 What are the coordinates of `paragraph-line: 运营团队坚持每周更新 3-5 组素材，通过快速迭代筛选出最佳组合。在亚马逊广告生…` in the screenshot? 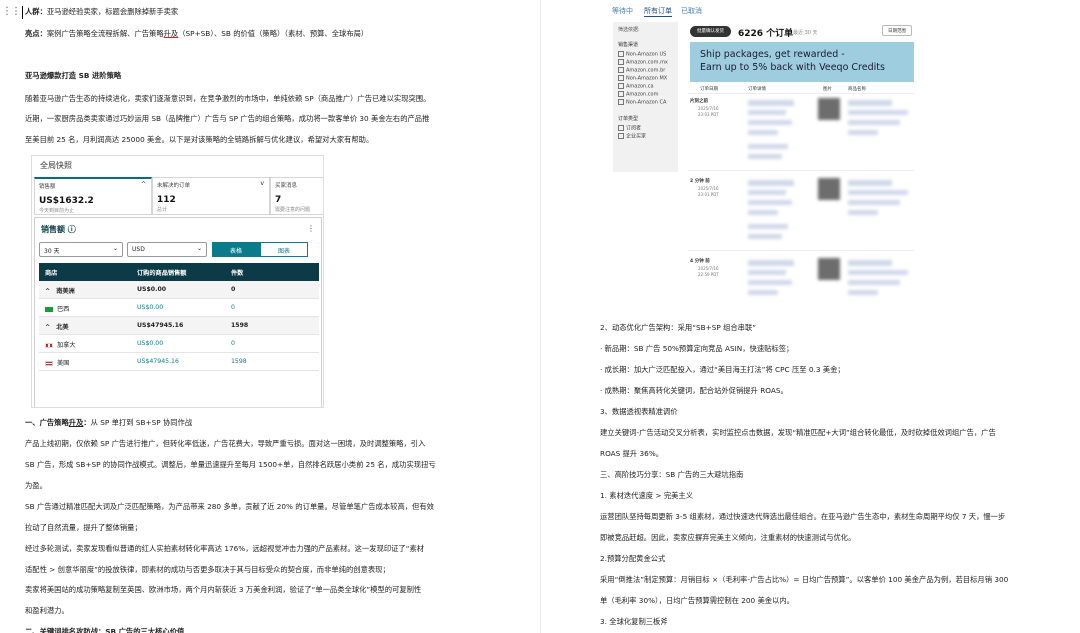 It's located at (802, 517).